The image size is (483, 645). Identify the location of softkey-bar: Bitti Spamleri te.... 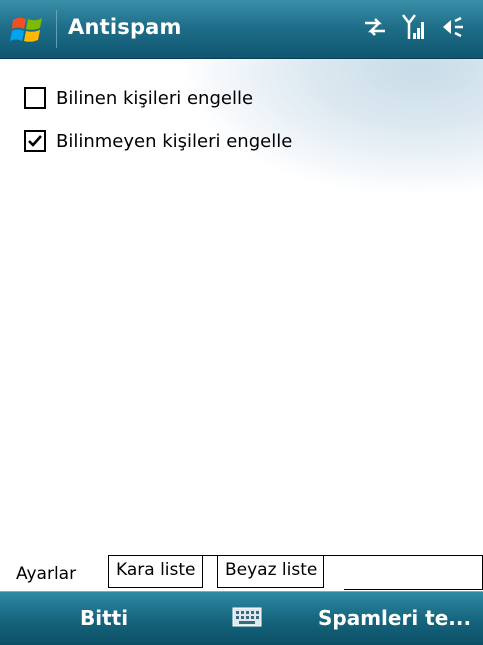
(241, 618).